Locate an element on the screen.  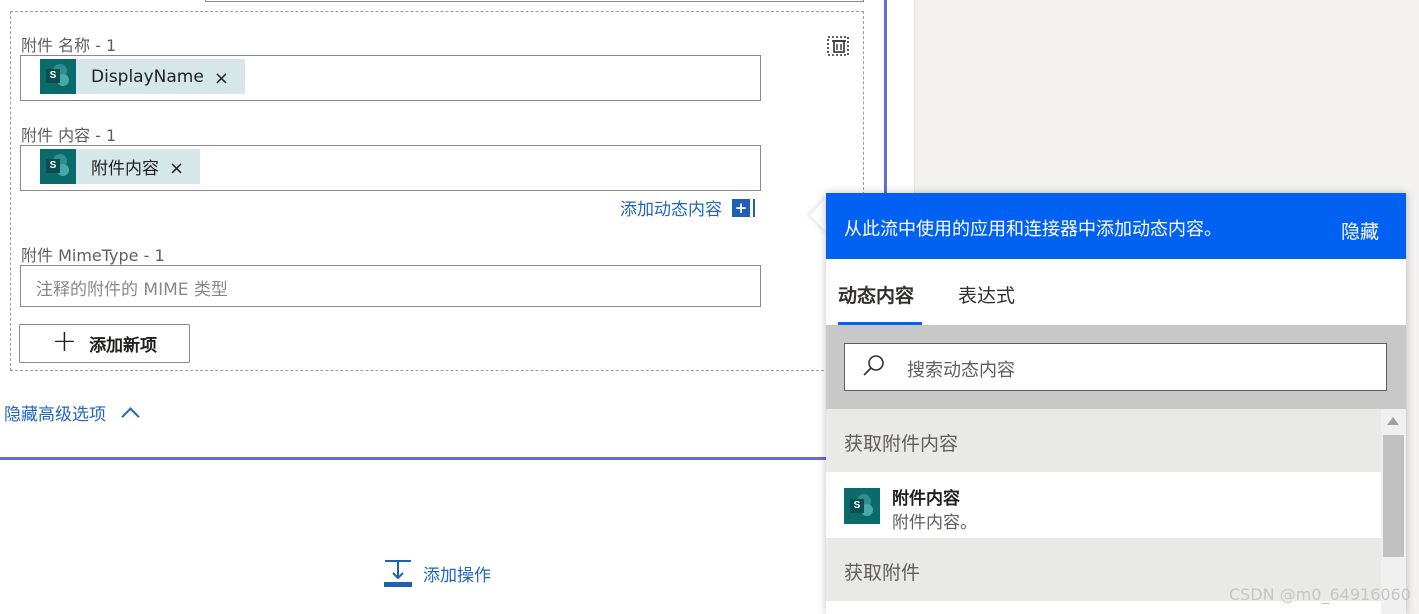
flyout-header: 从此流中使用的应用和连接器中添加动态内容。 隐藏 is located at coordinates (1116, 226).